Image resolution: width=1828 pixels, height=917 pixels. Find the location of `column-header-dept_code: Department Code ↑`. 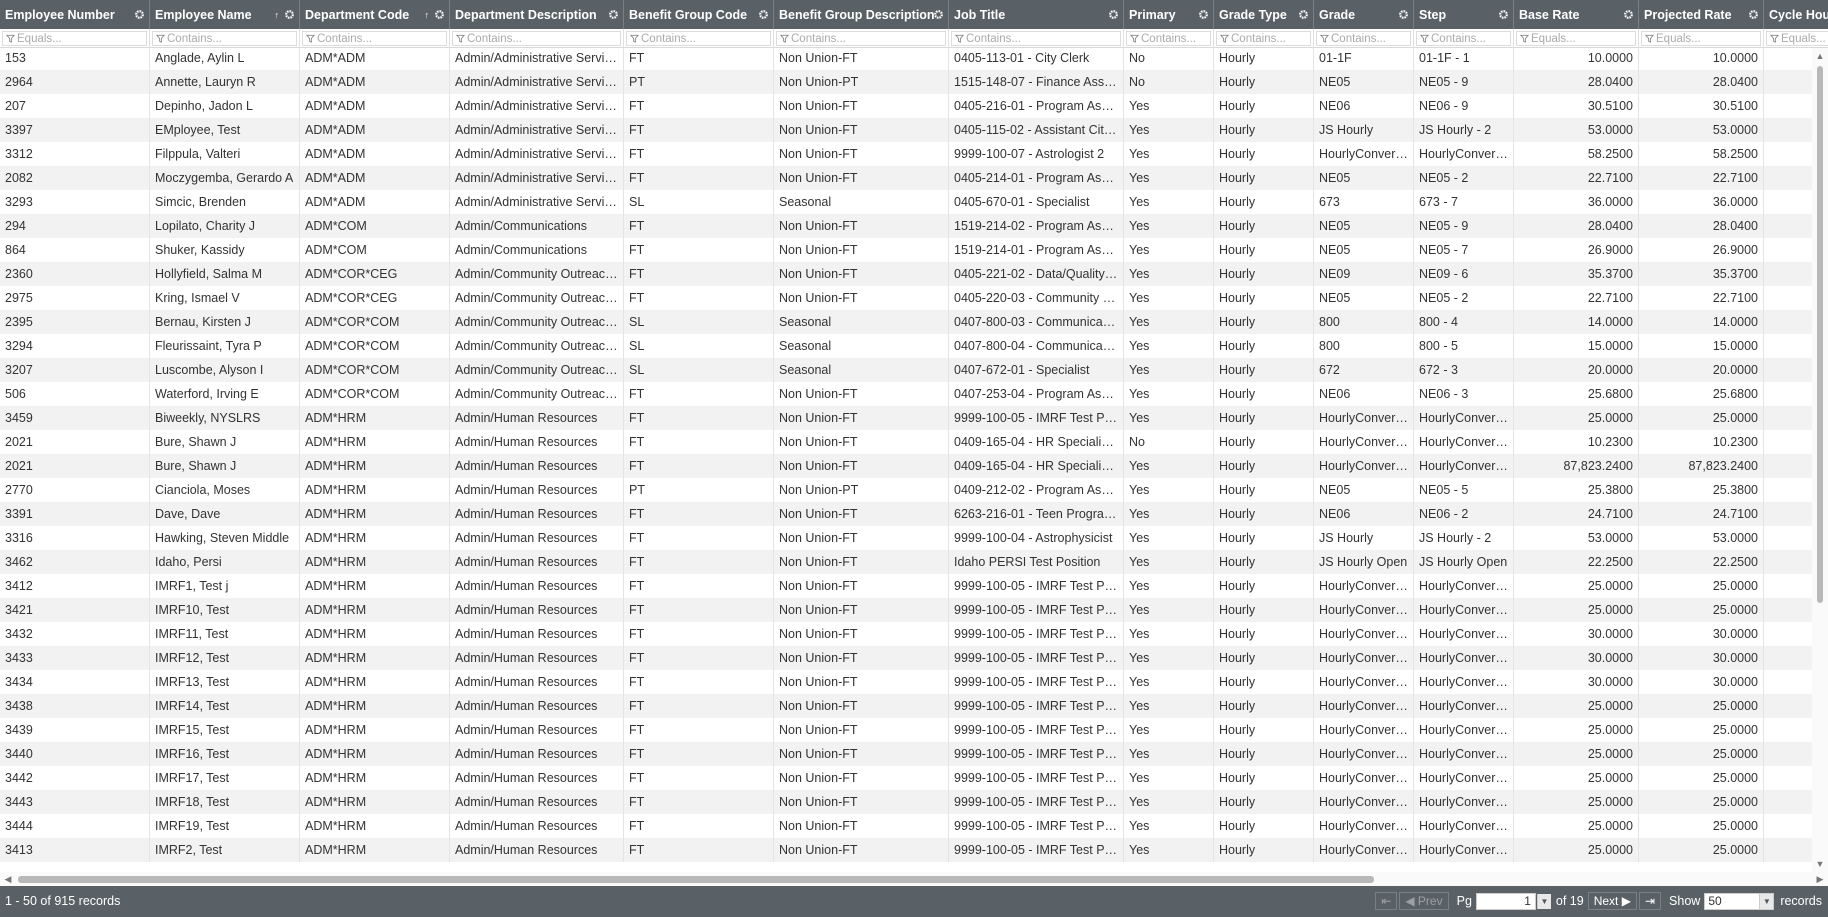

column-header-dept_code: Department Code ↑ is located at coordinates (375, 14).